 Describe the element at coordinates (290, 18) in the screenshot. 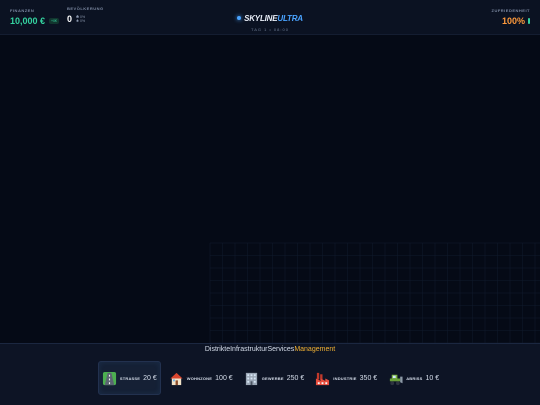

I see `game-title-accent: ULTRA` at that location.